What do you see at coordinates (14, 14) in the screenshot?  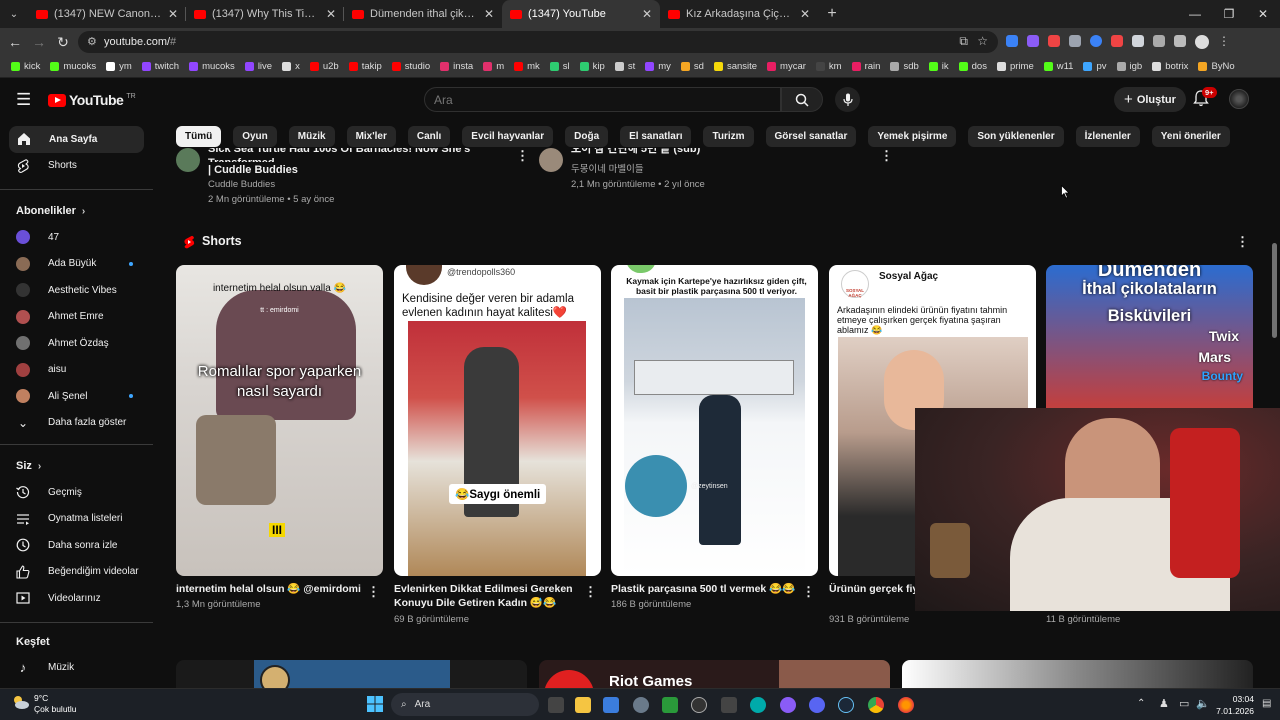 I see `tab-search-button: ⌄` at bounding box center [14, 14].